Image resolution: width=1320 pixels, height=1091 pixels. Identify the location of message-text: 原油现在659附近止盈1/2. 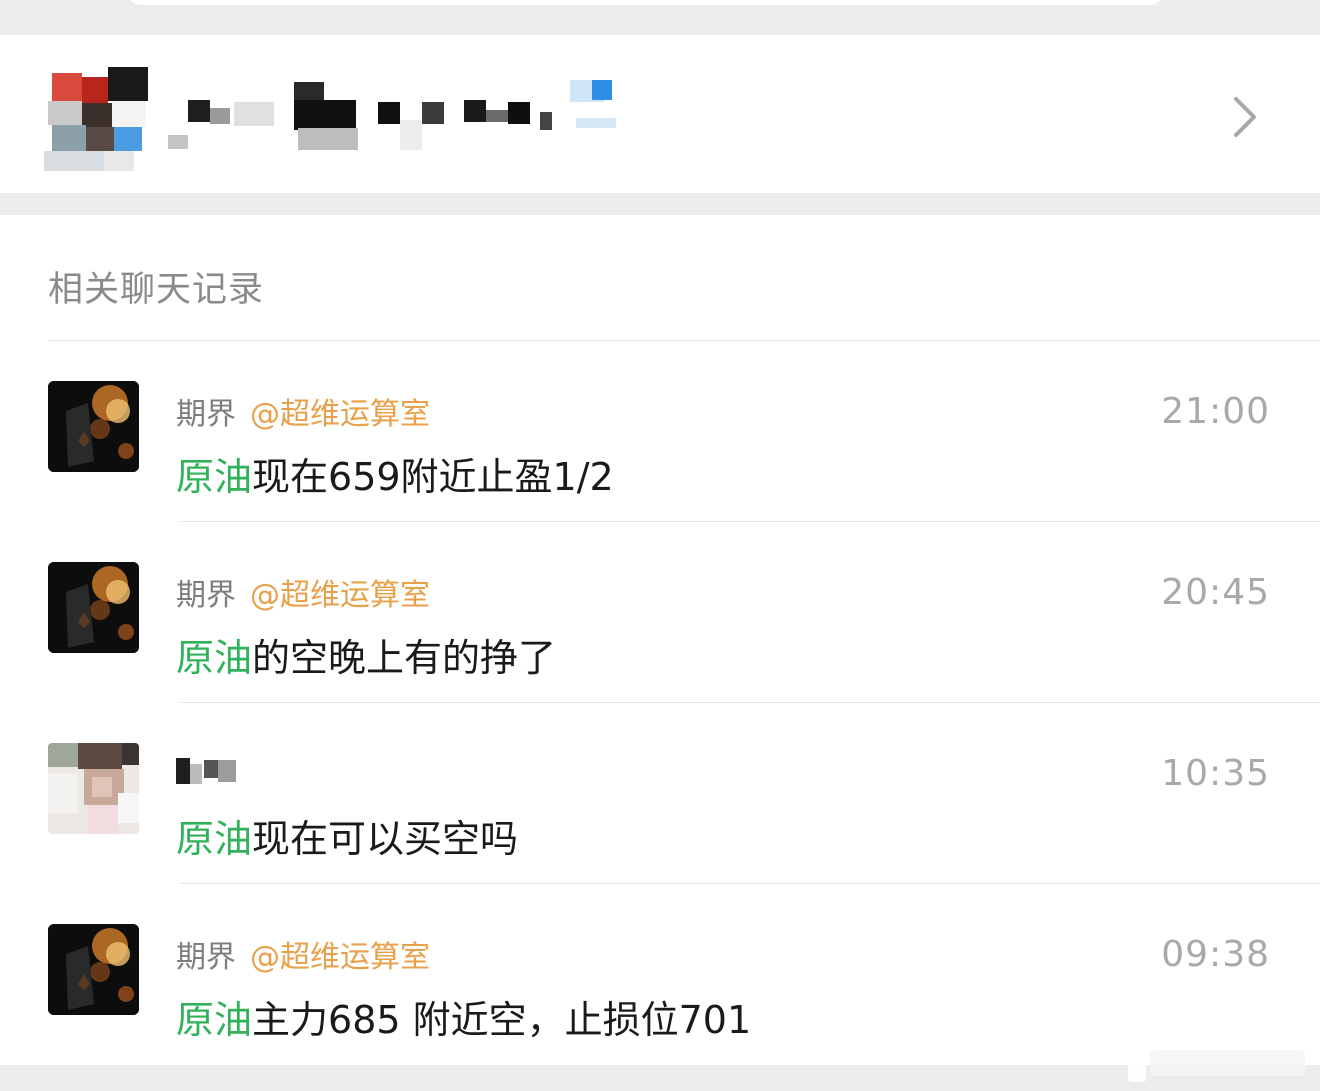
(395, 473).